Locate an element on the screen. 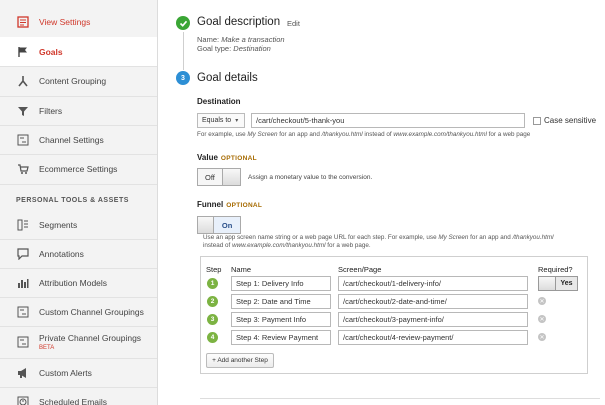 The image size is (605, 405). sidebar-item-label: Segments is located at coordinates (58, 224).